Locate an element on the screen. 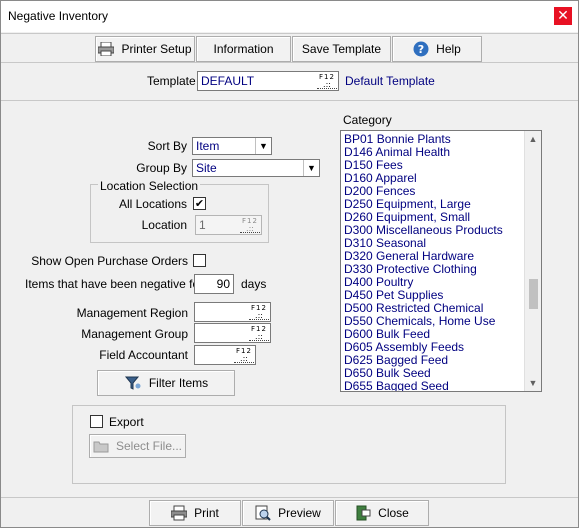  help-button: ? Help is located at coordinates (437, 49).